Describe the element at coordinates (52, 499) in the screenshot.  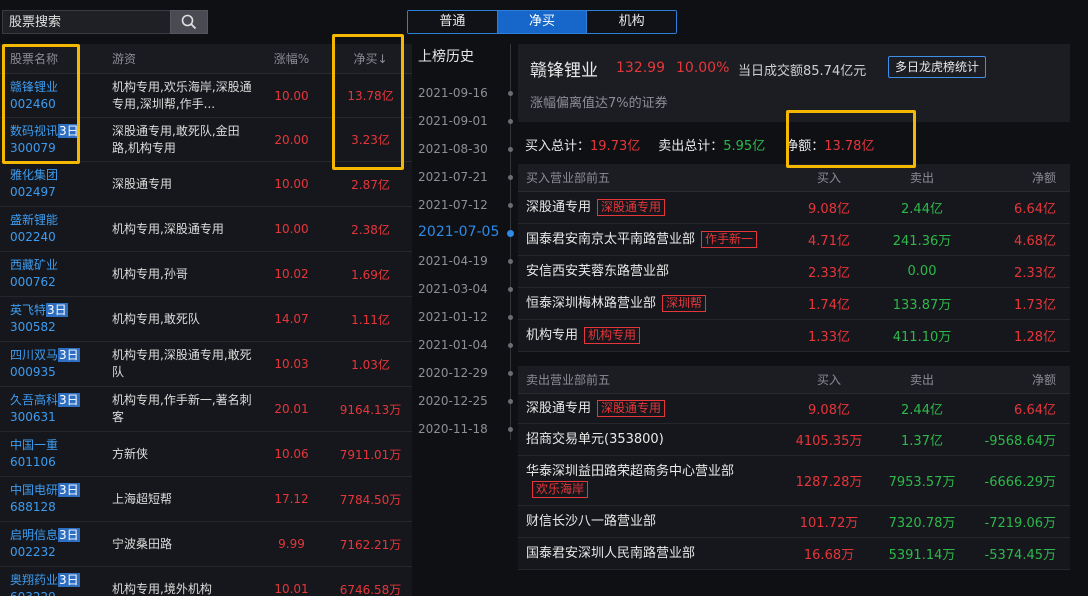
I see `stock-cell: 中国电研3日 688128` at that location.